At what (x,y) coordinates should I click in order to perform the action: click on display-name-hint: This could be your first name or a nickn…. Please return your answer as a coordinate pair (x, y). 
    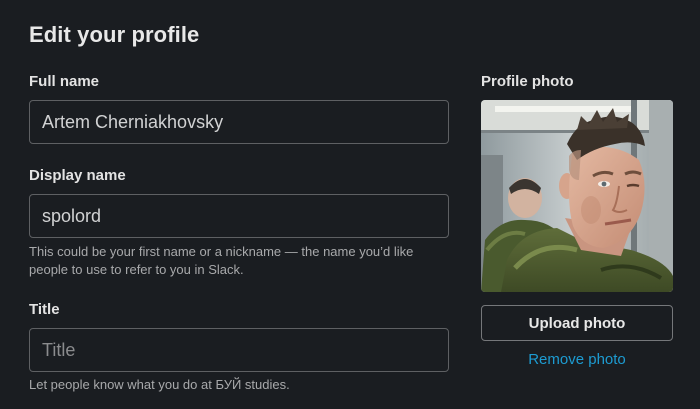
    Looking at the image, I should click on (221, 260).